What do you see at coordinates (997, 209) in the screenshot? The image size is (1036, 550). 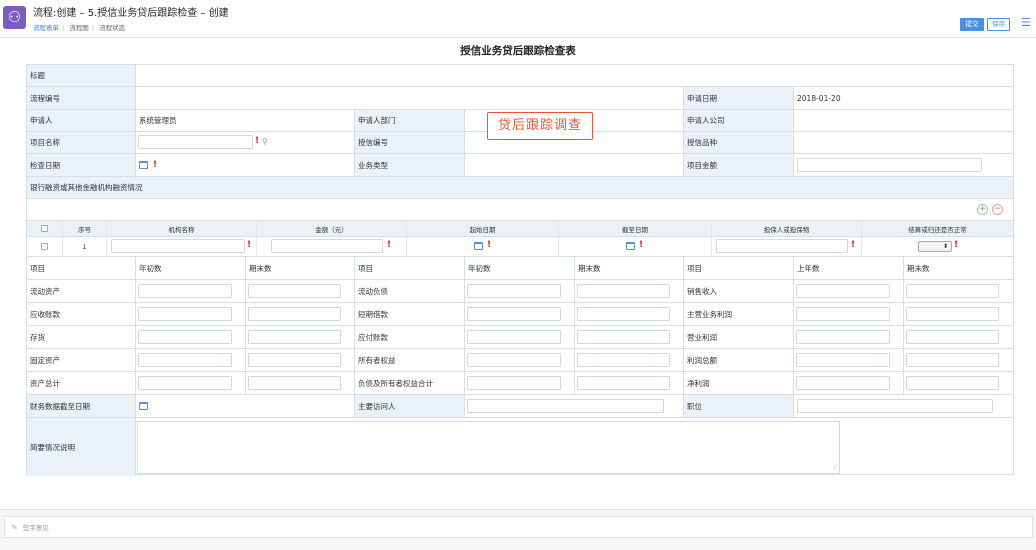 I see `remove-row-icon: −` at bounding box center [997, 209].